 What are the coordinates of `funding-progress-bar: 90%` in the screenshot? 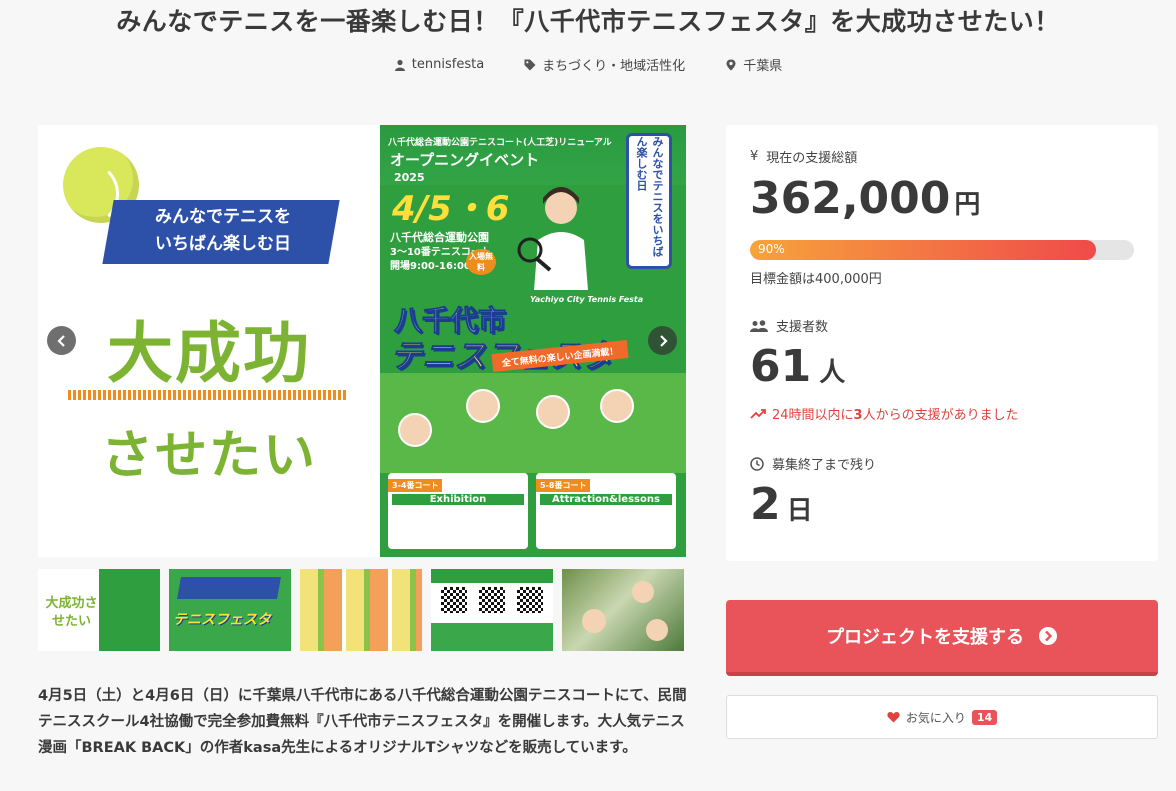 It's located at (942, 250).